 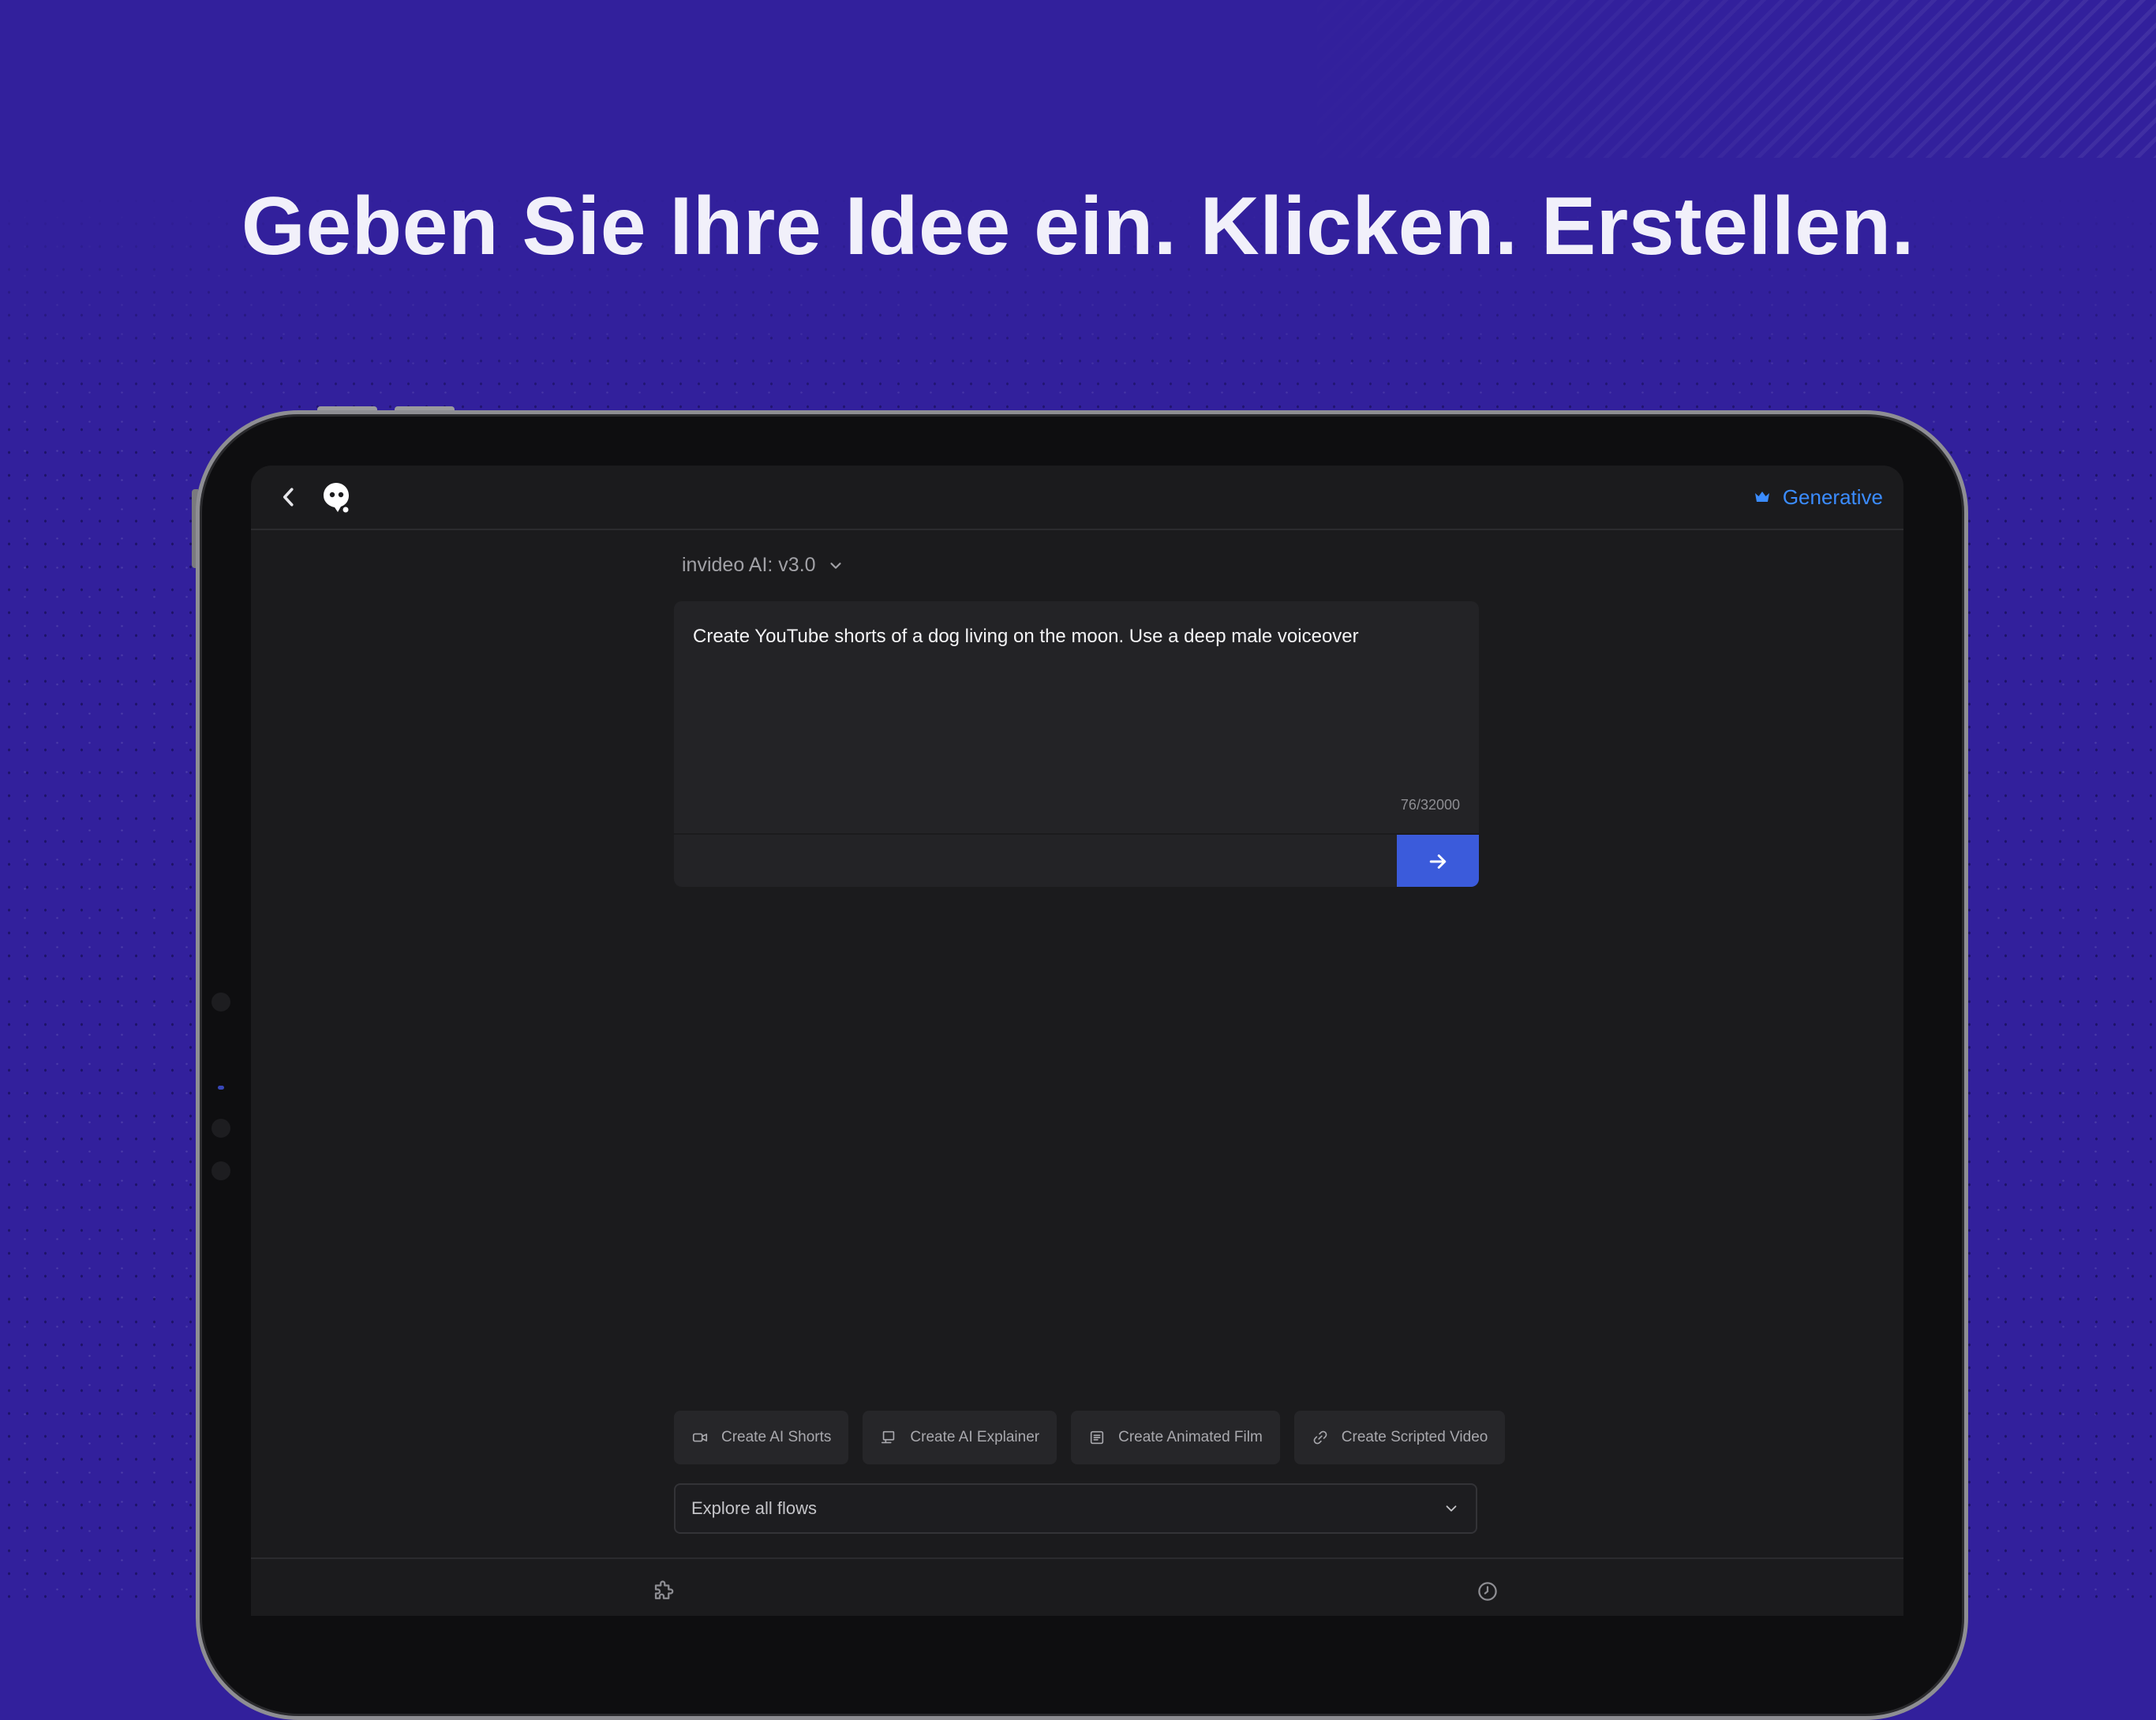 I want to click on back-button, so click(x=289, y=497).